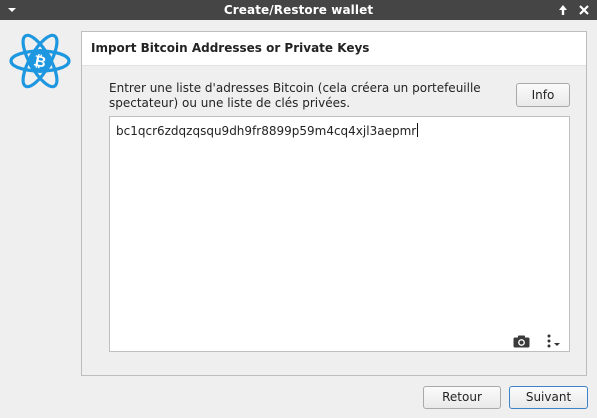 The image size is (597, 418). I want to click on panel-header: Import Bitcoin Addresses or Private Keys, so click(334, 49).